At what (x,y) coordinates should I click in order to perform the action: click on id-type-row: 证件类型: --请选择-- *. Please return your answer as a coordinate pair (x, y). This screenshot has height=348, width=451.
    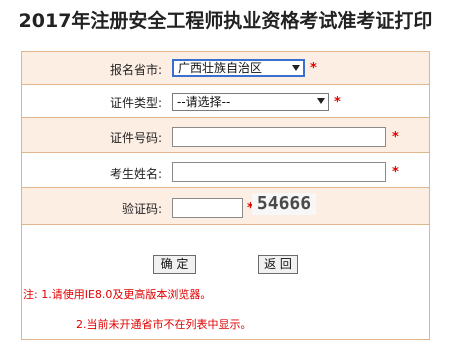
    Looking at the image, I should click on (225, 101).